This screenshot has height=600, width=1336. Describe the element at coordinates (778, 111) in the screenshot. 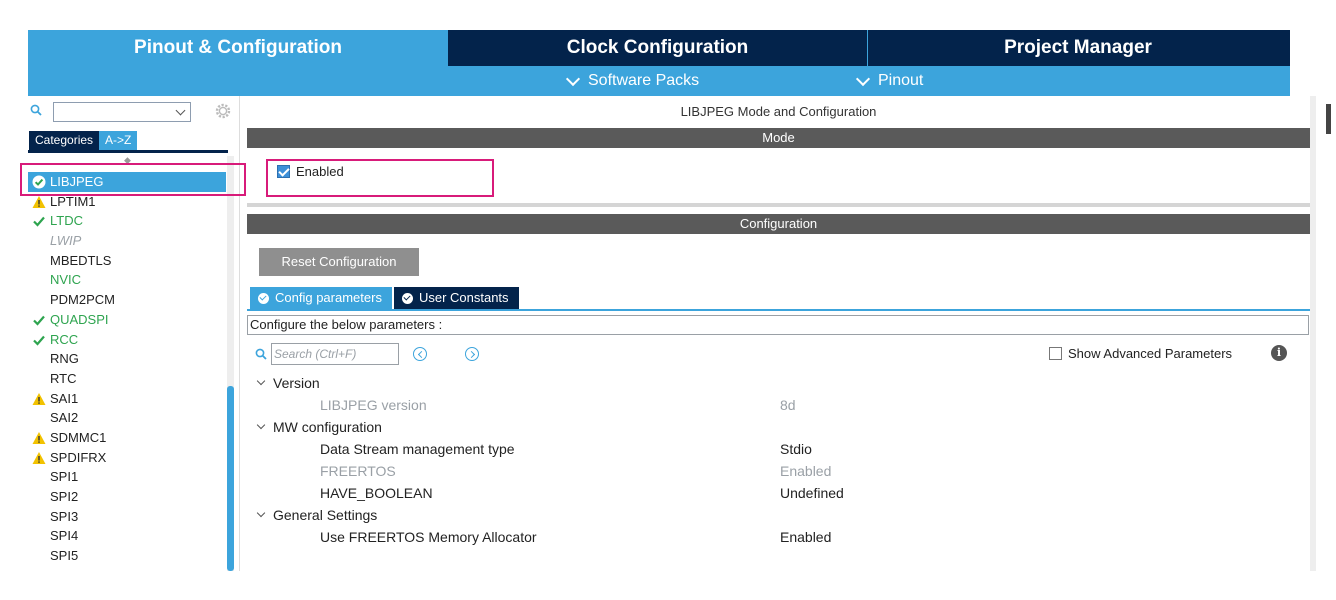

I see `panel-title: LIBJPEG Mode and Configuration` at that location.